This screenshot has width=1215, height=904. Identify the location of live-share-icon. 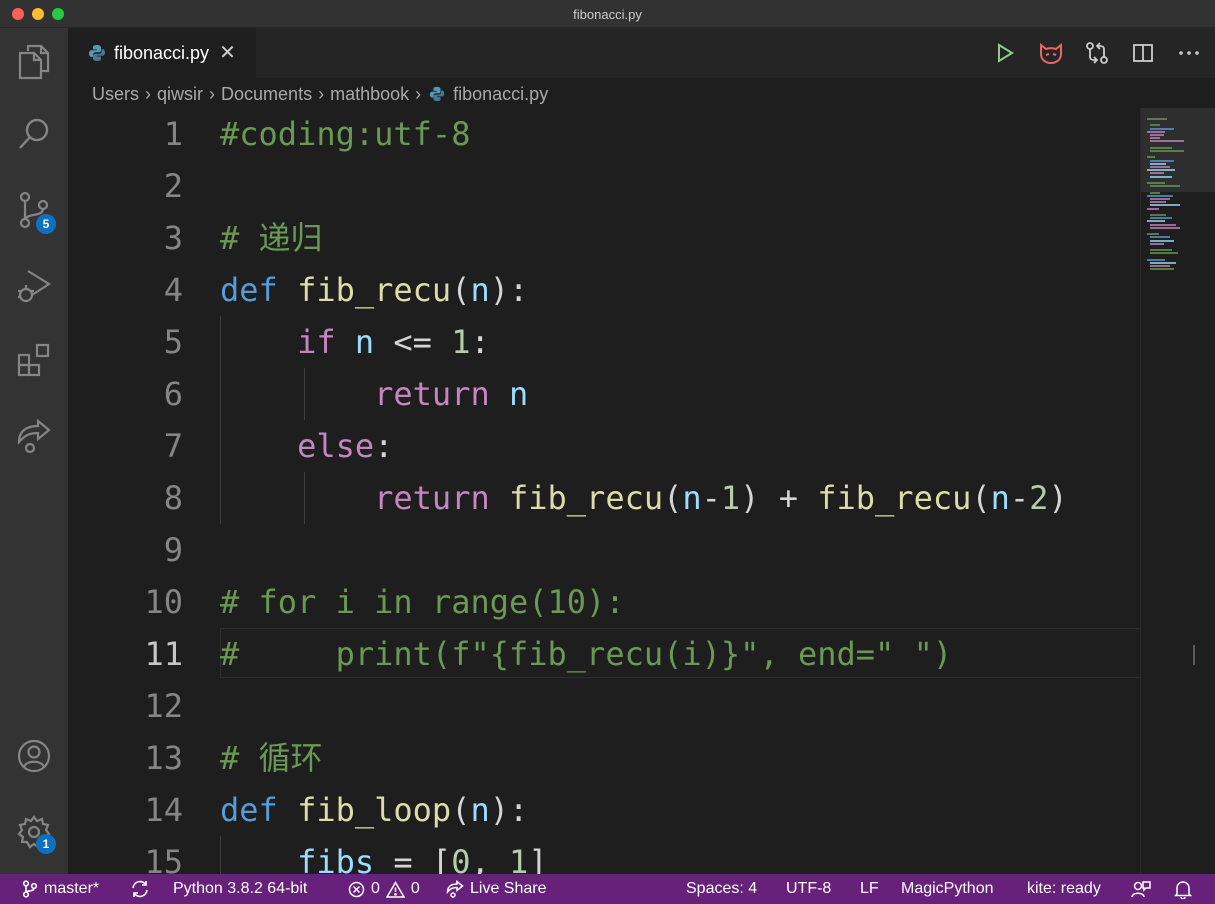
(34, 436).